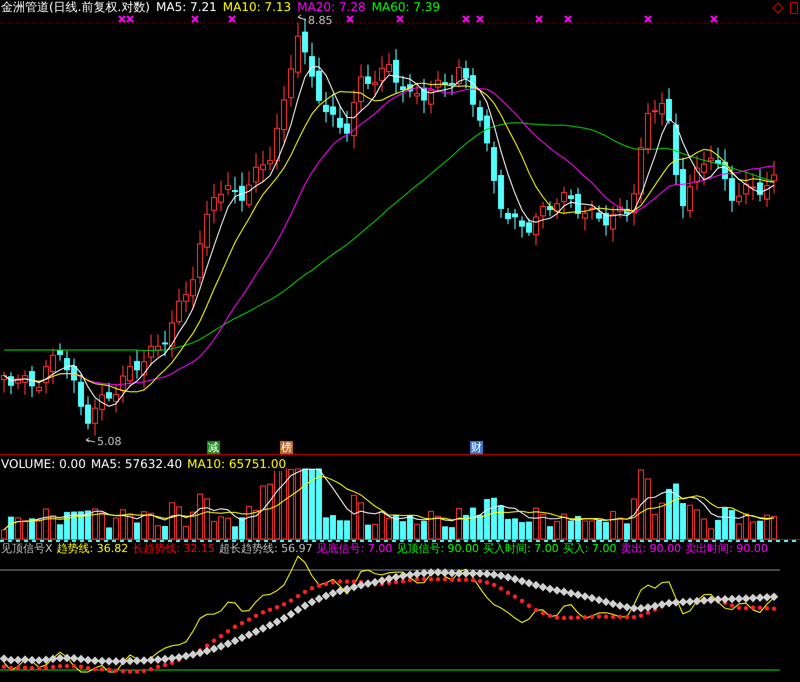 The width and height of the screenshot is (800, 682). I want to click on signal-legend: 见顶信号: 90.00, so click(438, 549).